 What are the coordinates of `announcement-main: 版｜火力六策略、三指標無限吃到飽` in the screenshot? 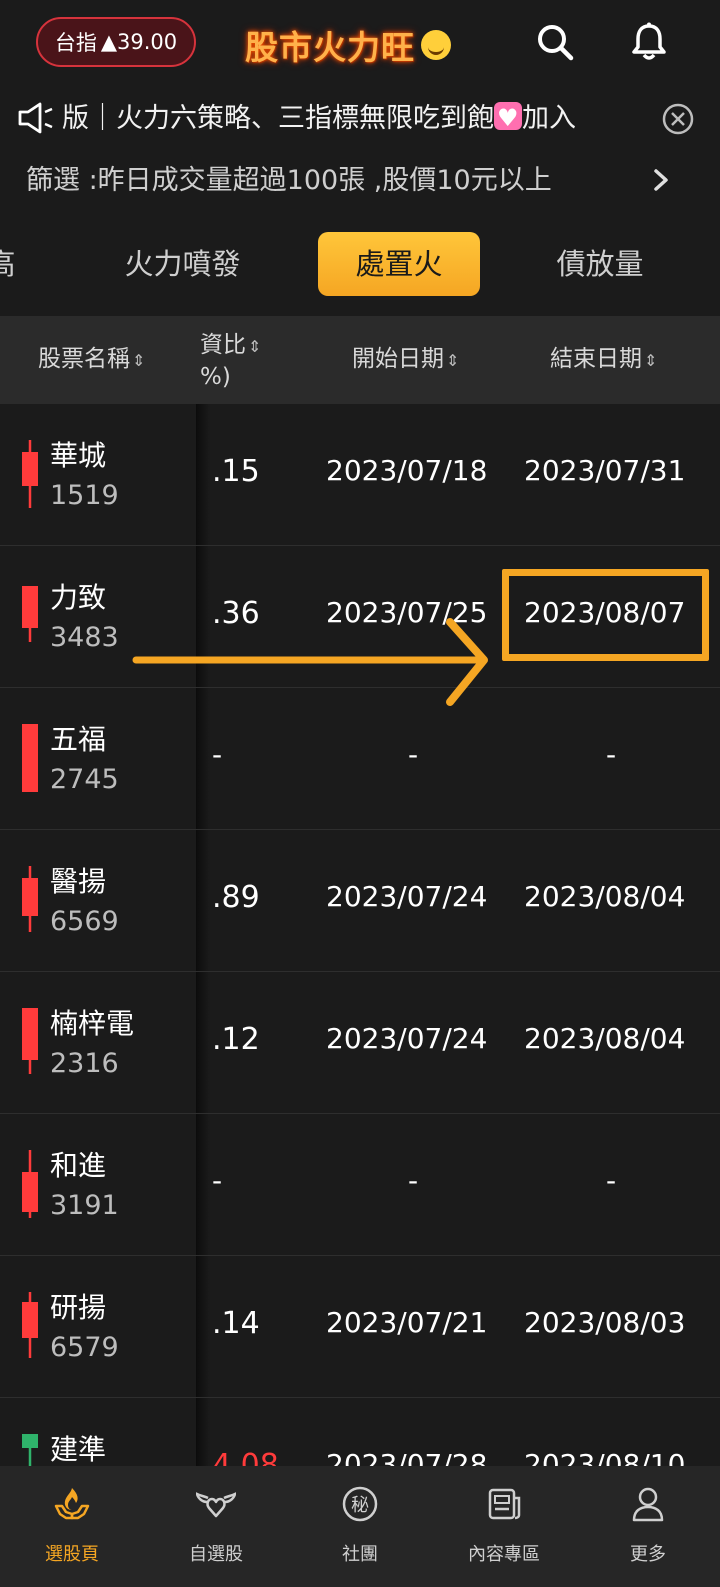 It's located at (278, 118).